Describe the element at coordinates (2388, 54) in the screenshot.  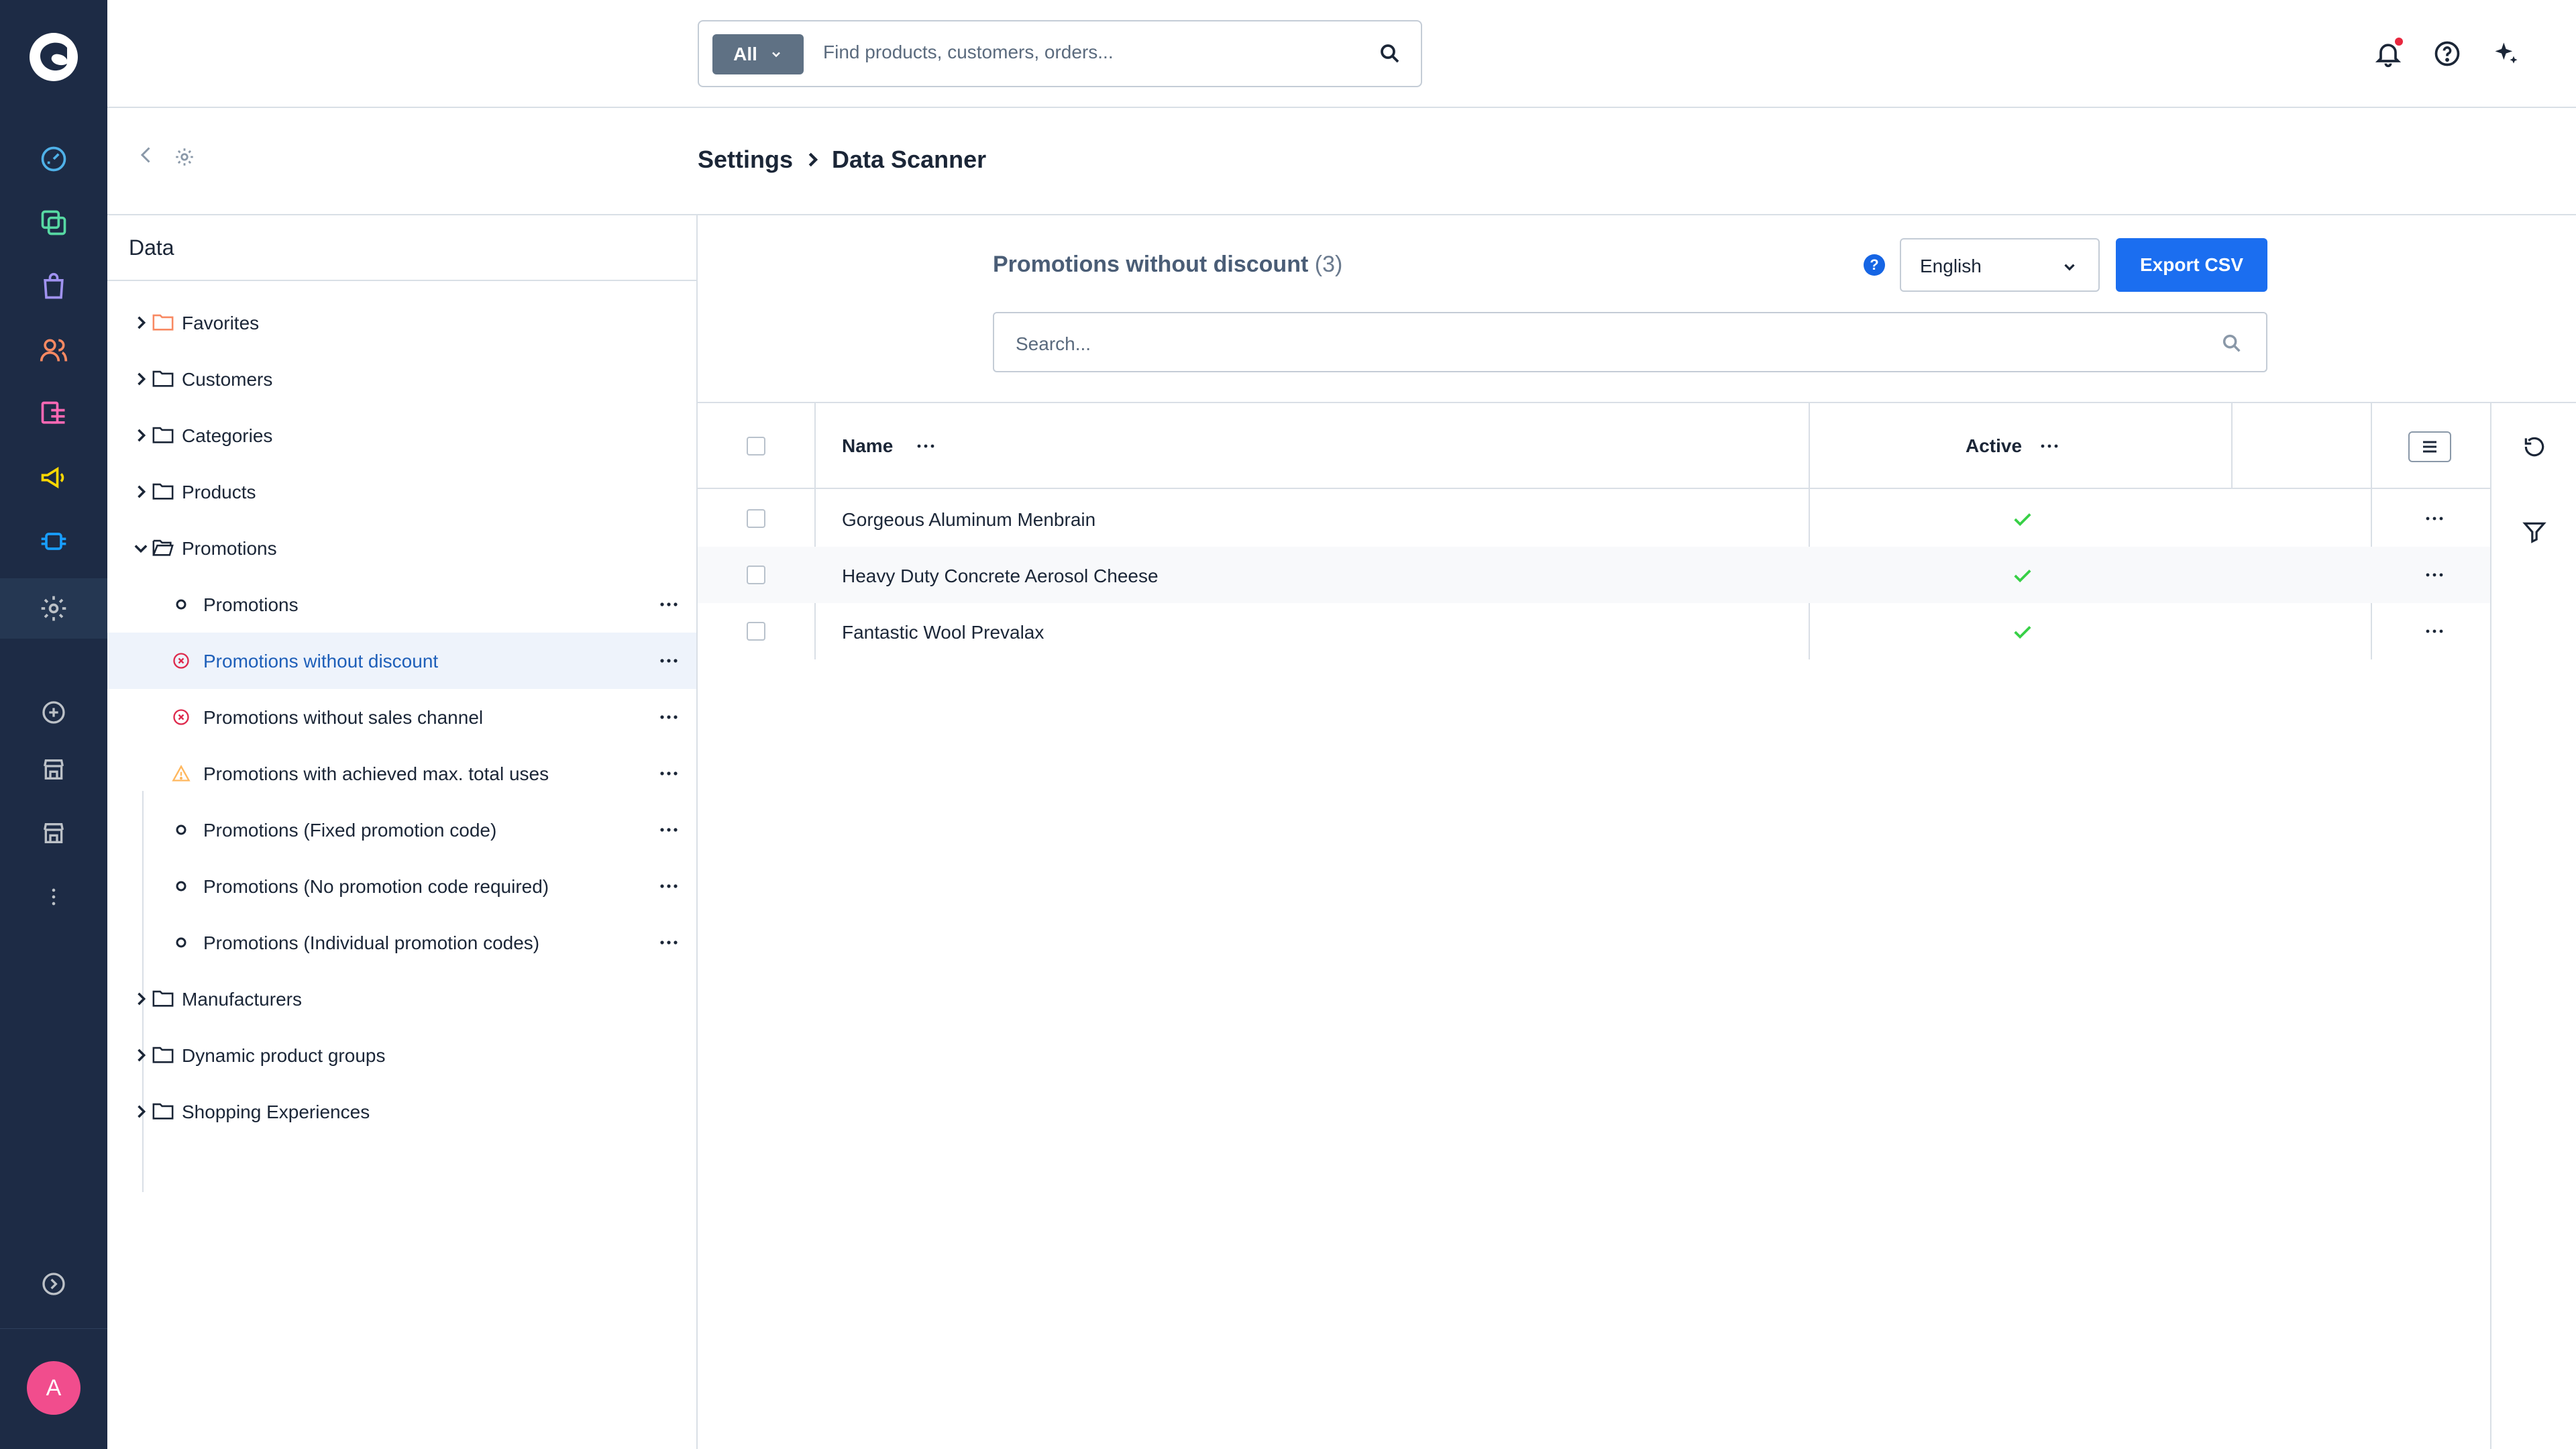
I see `notifications-bell-icon` at that location.